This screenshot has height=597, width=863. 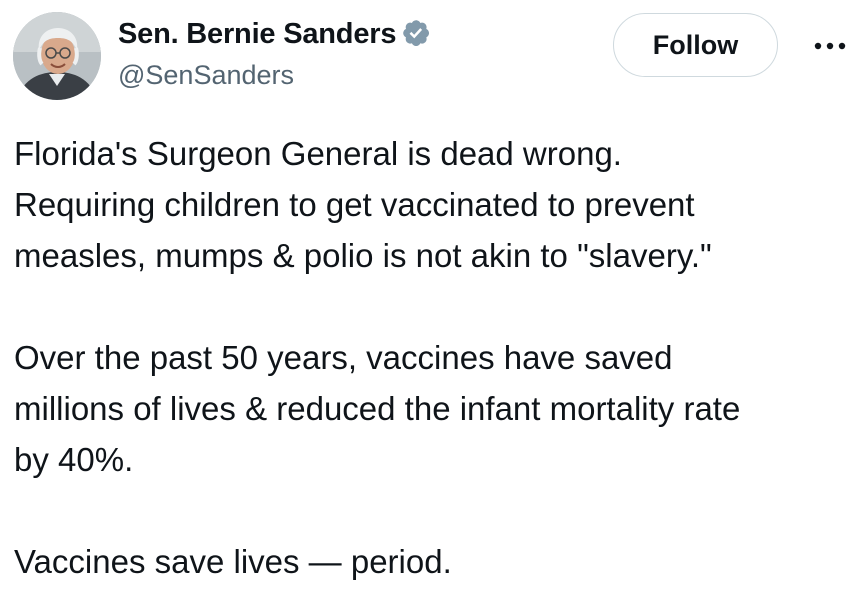 I want to click on author-display-name: Sen. Bernie Sanders, so click(x=257, y=34).